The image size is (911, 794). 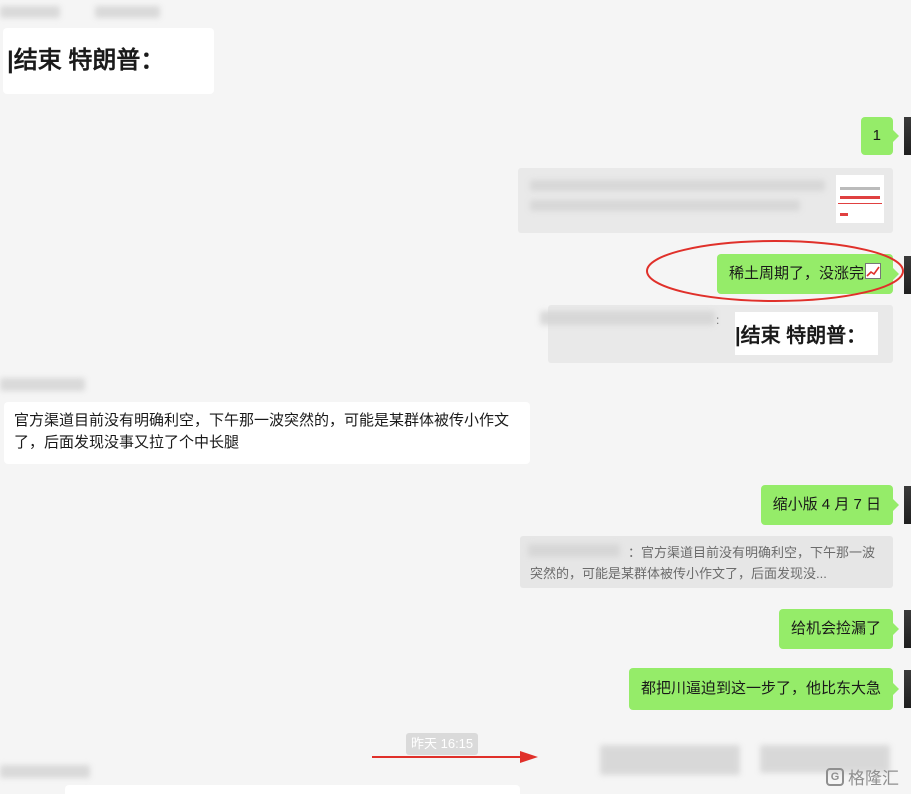 I want to click on annotation-ellipse, so click(x=775, y=271).